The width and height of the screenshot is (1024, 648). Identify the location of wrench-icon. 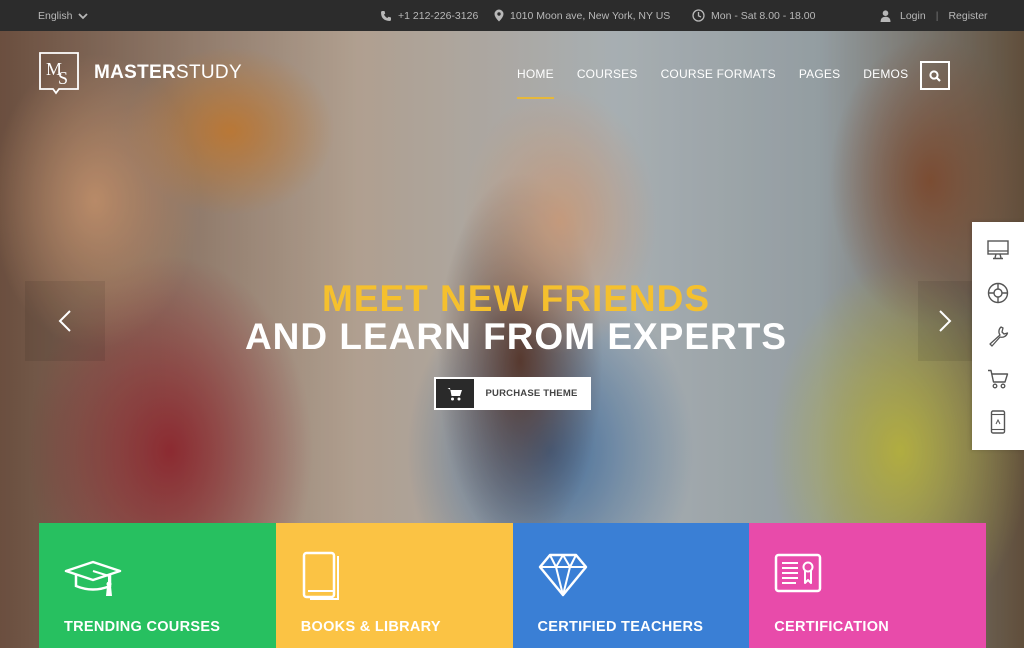
(999, 336).